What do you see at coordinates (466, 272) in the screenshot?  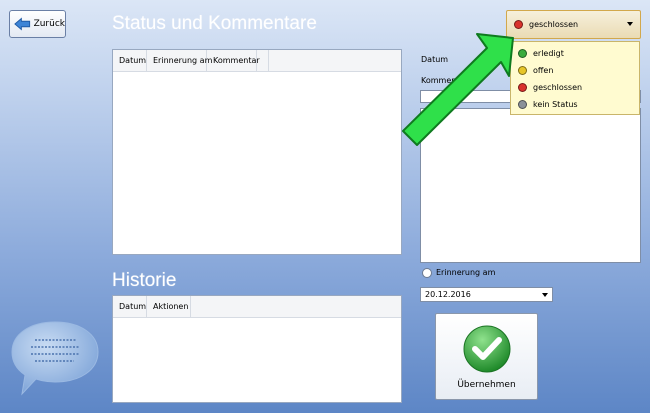 I see `reminder-label: Erinnerung am` at bounding box center [466, 272].